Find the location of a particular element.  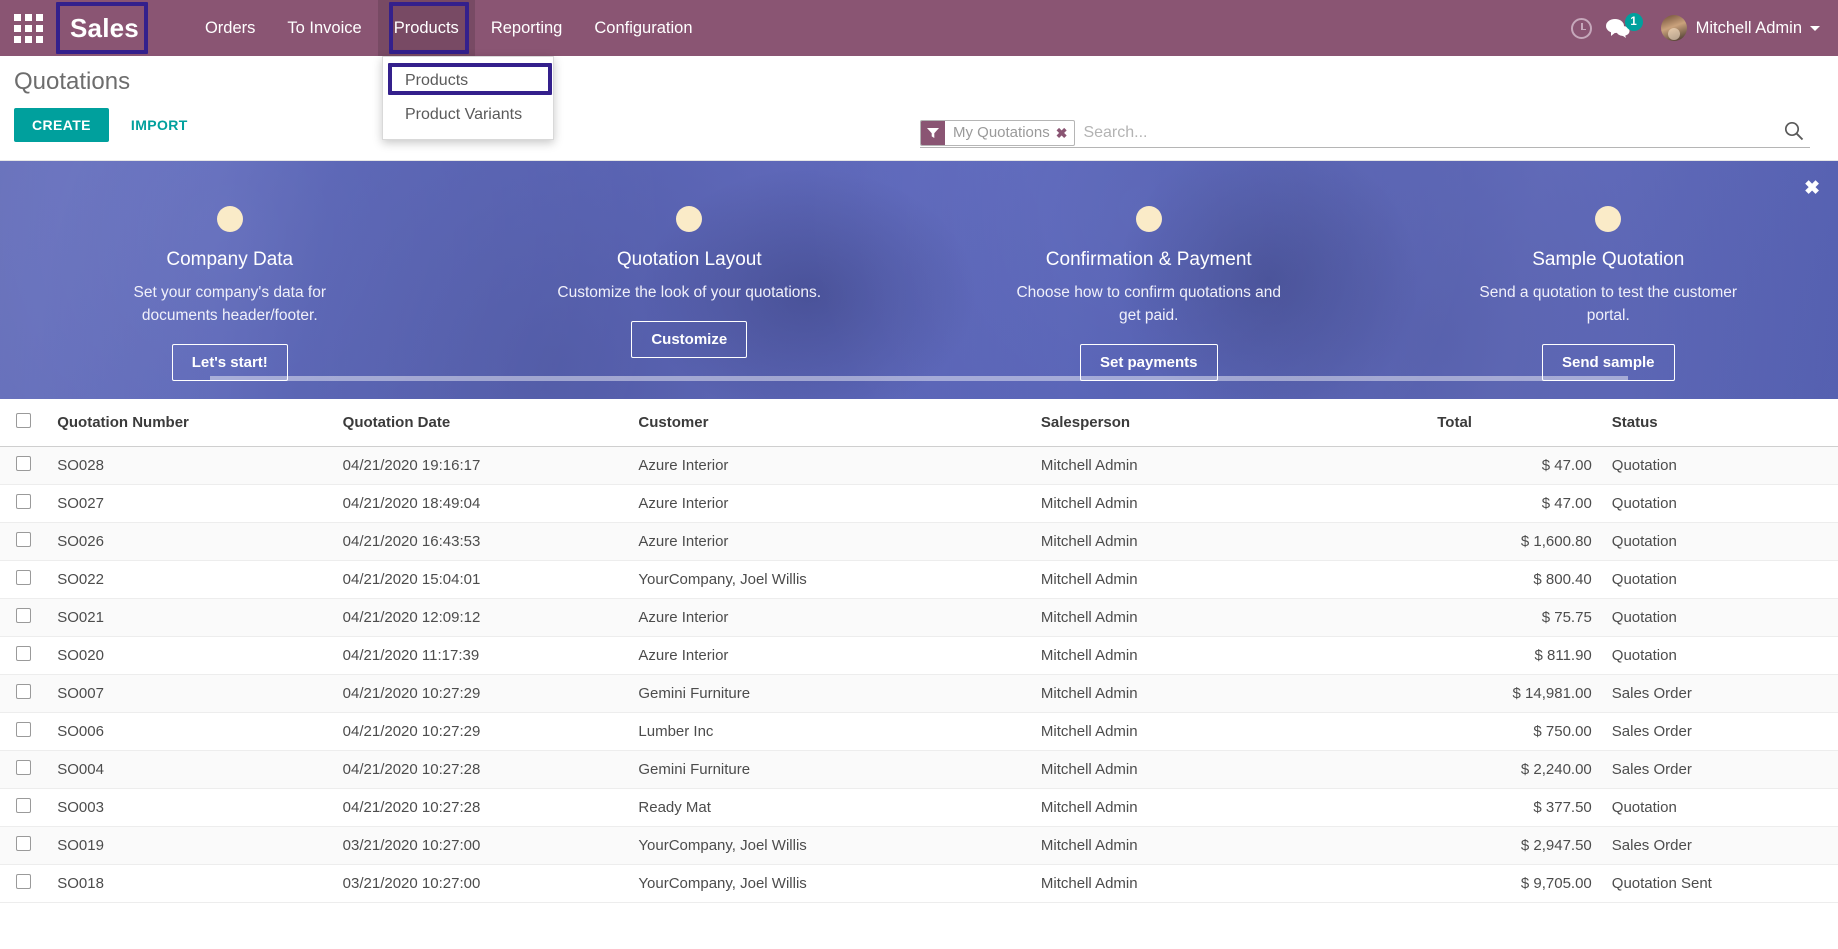

menu-item-to-invoice: To Invoice is located at coordinates (324, 28).